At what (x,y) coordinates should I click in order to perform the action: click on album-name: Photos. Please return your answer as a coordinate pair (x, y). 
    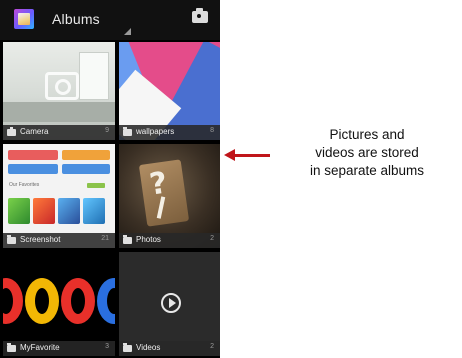
    Looking at the image, I should click on (148, 239).